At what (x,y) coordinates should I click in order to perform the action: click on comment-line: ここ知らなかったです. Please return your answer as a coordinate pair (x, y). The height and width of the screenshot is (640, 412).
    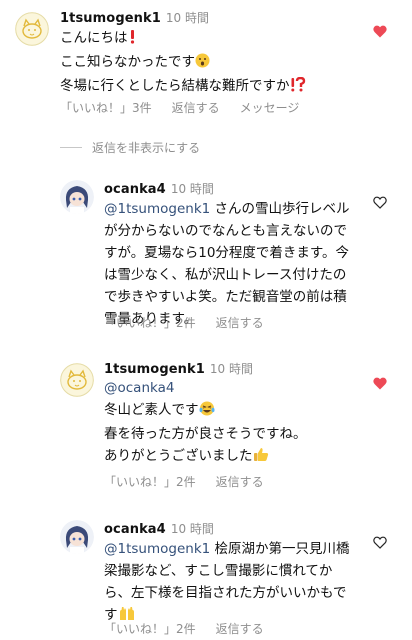
    Looking at the image, I should click on (127, 62).